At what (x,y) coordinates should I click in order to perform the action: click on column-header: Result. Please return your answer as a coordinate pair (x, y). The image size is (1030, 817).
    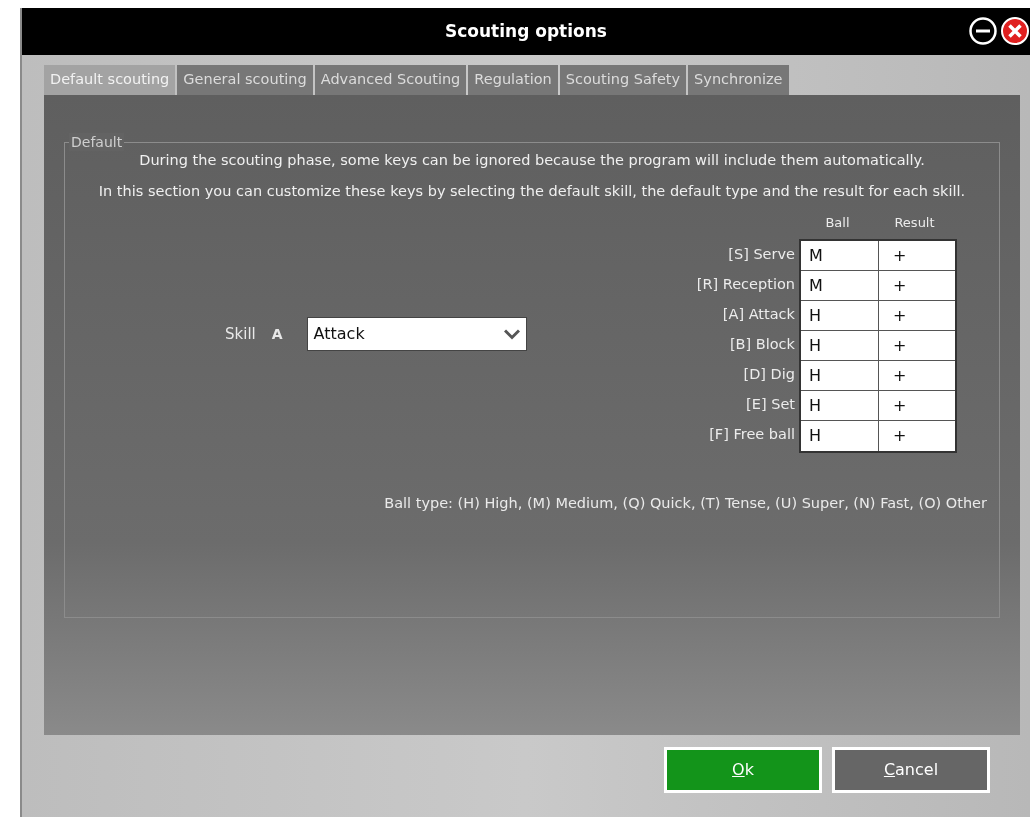
    Looking at the image, I should click on (914, 223).